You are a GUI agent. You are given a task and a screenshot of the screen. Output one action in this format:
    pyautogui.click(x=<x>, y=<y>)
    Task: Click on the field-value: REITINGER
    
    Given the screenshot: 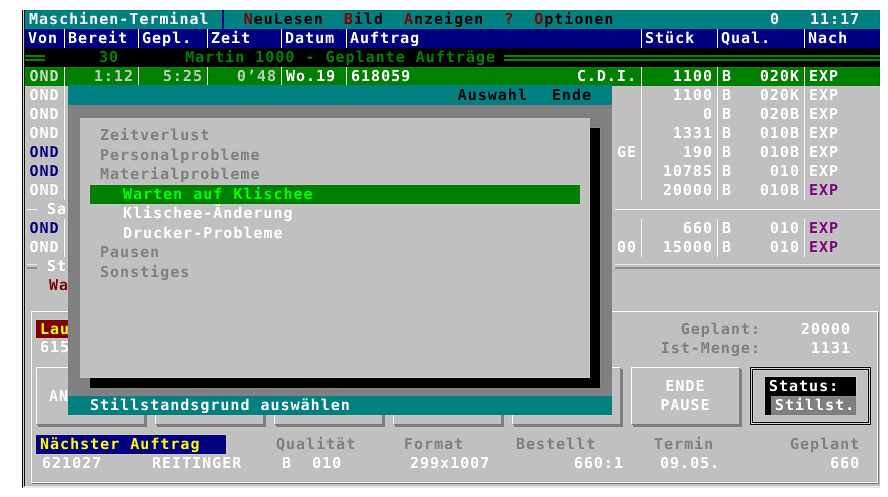 What is the action you would take?
    pyautogui.click(x=197, y=463)
    